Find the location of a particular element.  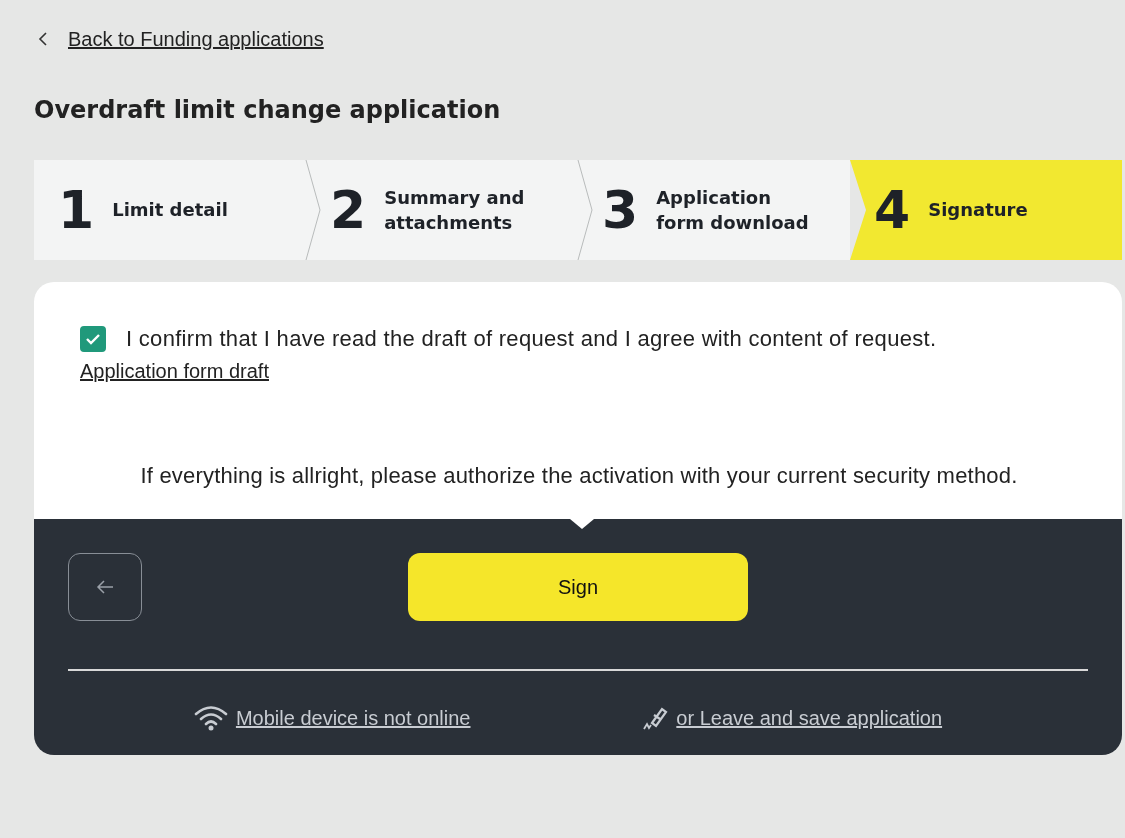

pen-icon is located at coordinates (655, 718).